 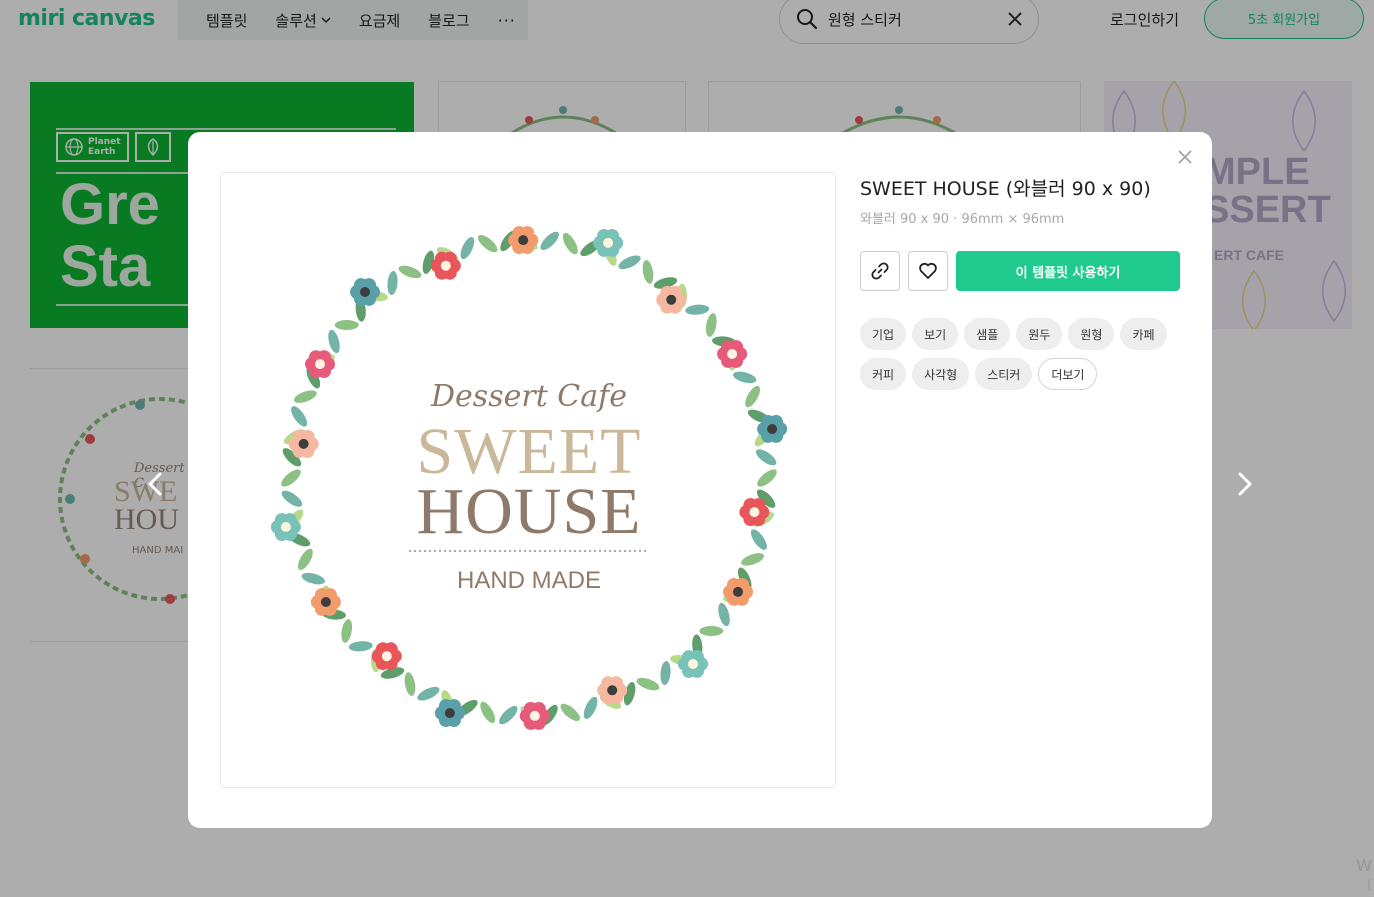 What do you see at coordinates (1068, 271) in the screenshot?
I see `use-template-button: 이 템플릿 사용하기` at bounding box center [1068, 271].